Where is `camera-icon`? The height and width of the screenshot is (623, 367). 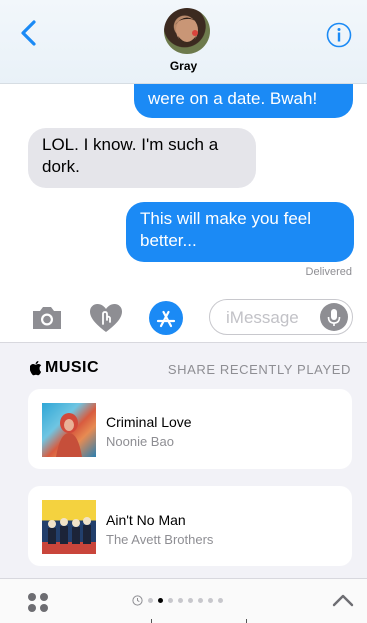
camera-icon is located at coordinates (47, 318).